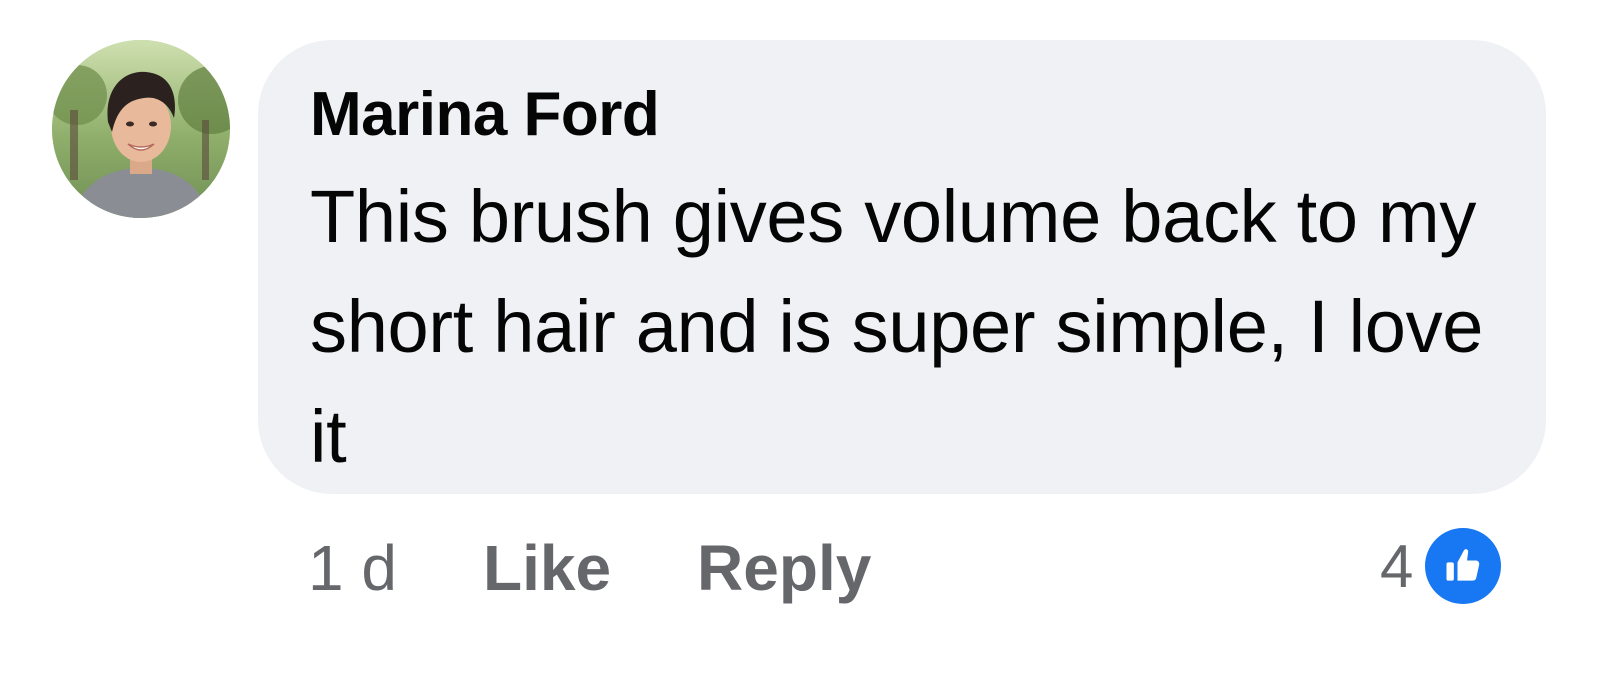 This screenshot has height=679, width=1600. I want to click on reaction-count: 4, so click(1397, 566).